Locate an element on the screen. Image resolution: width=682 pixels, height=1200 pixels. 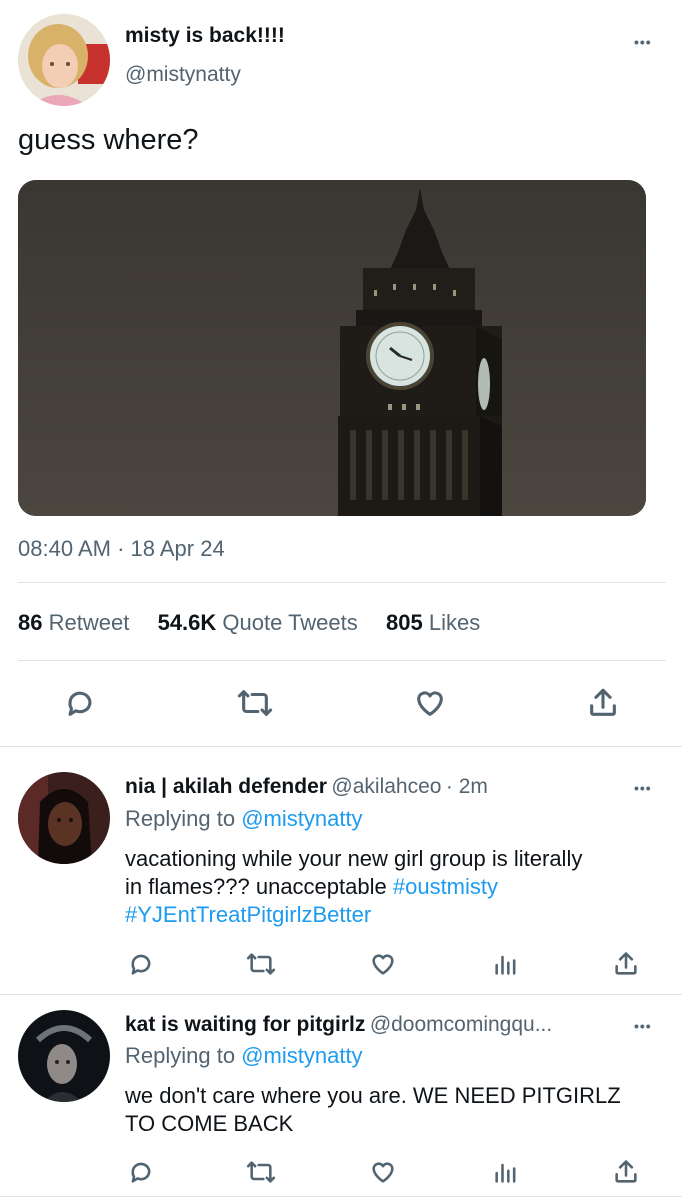
reply-text-line: TO COME BACK is located at coordinates (209, 1123).